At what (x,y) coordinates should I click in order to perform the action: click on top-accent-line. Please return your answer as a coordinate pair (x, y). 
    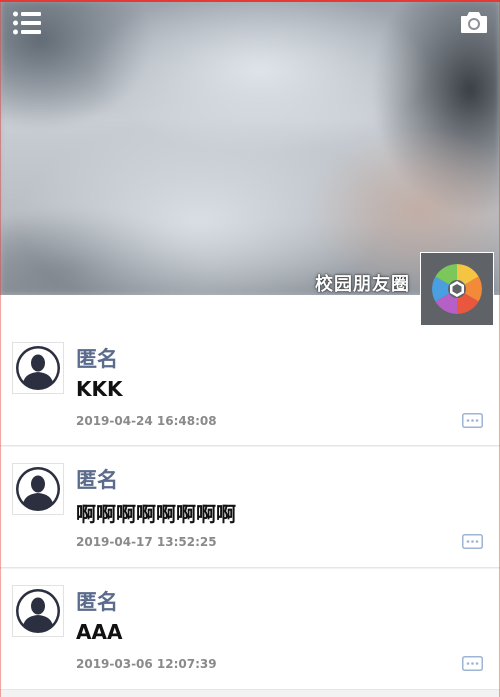
    Looking at the image, I should click on (250, 1).